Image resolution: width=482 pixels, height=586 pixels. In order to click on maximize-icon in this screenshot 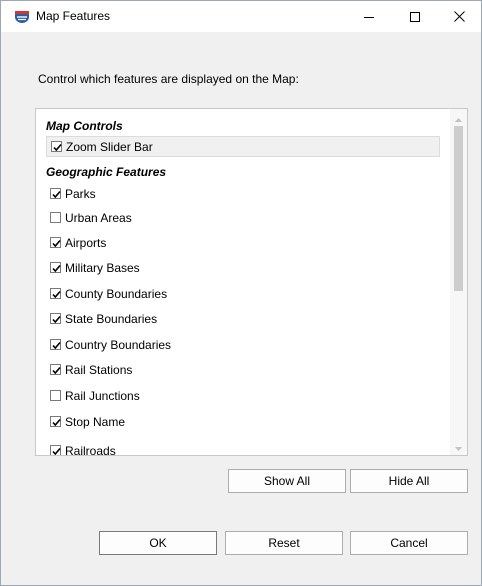, I will do `click(414, 16)`.